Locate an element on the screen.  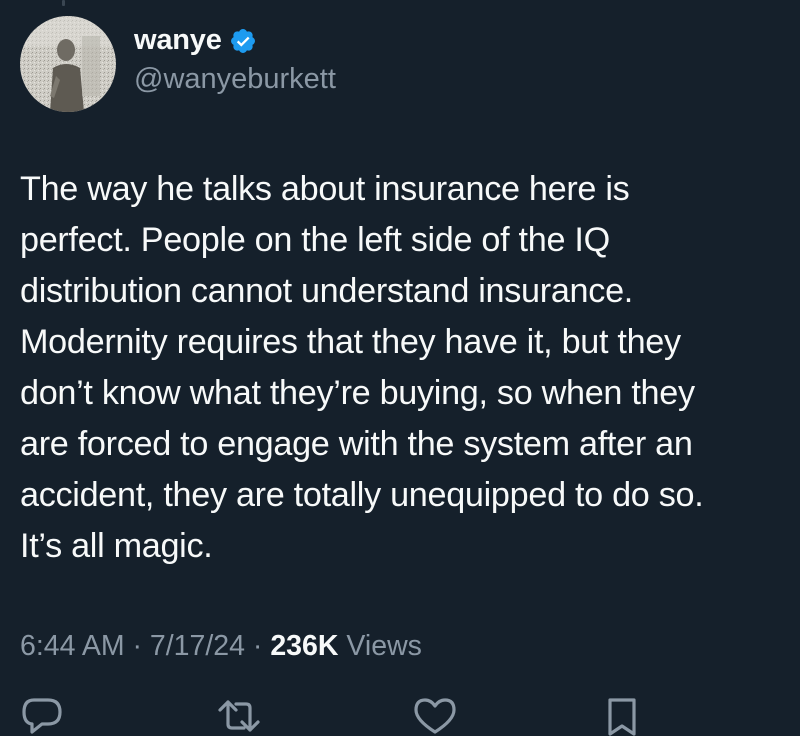
avatar-image is located at coordinates (68, 64).